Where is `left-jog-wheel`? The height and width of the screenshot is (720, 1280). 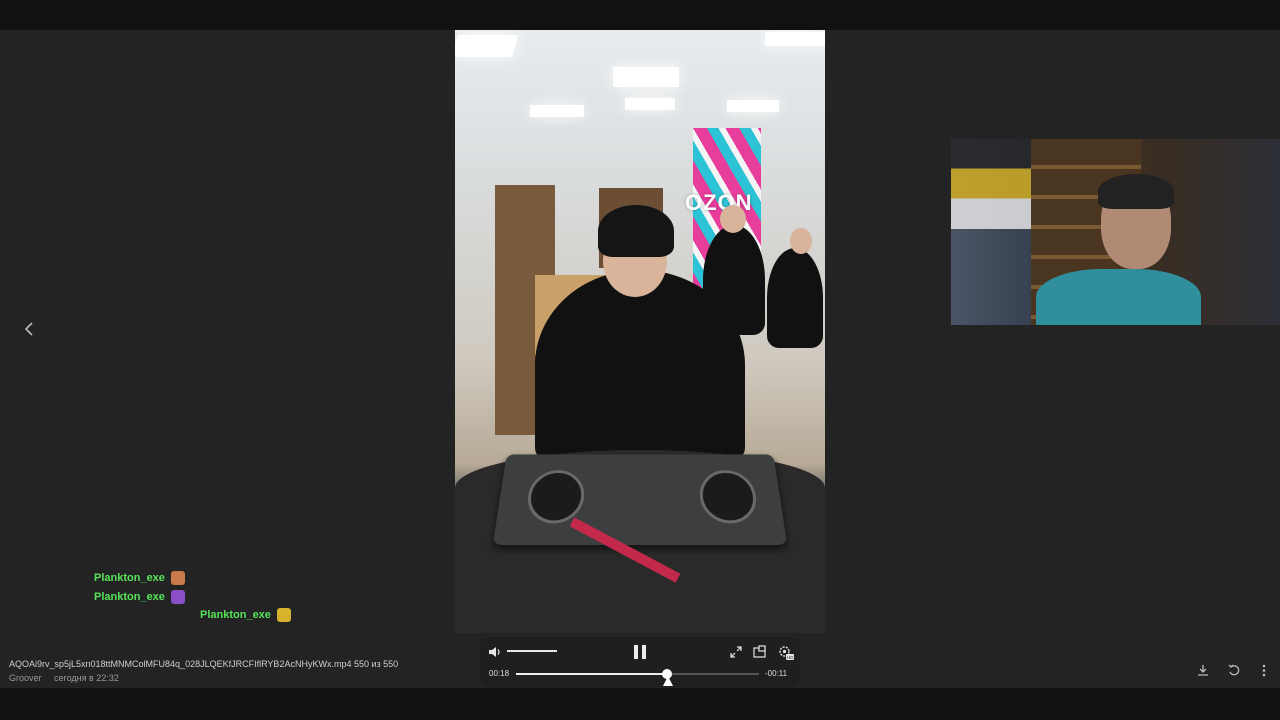
left-jog-wheel is located at coordinates (555, 497).